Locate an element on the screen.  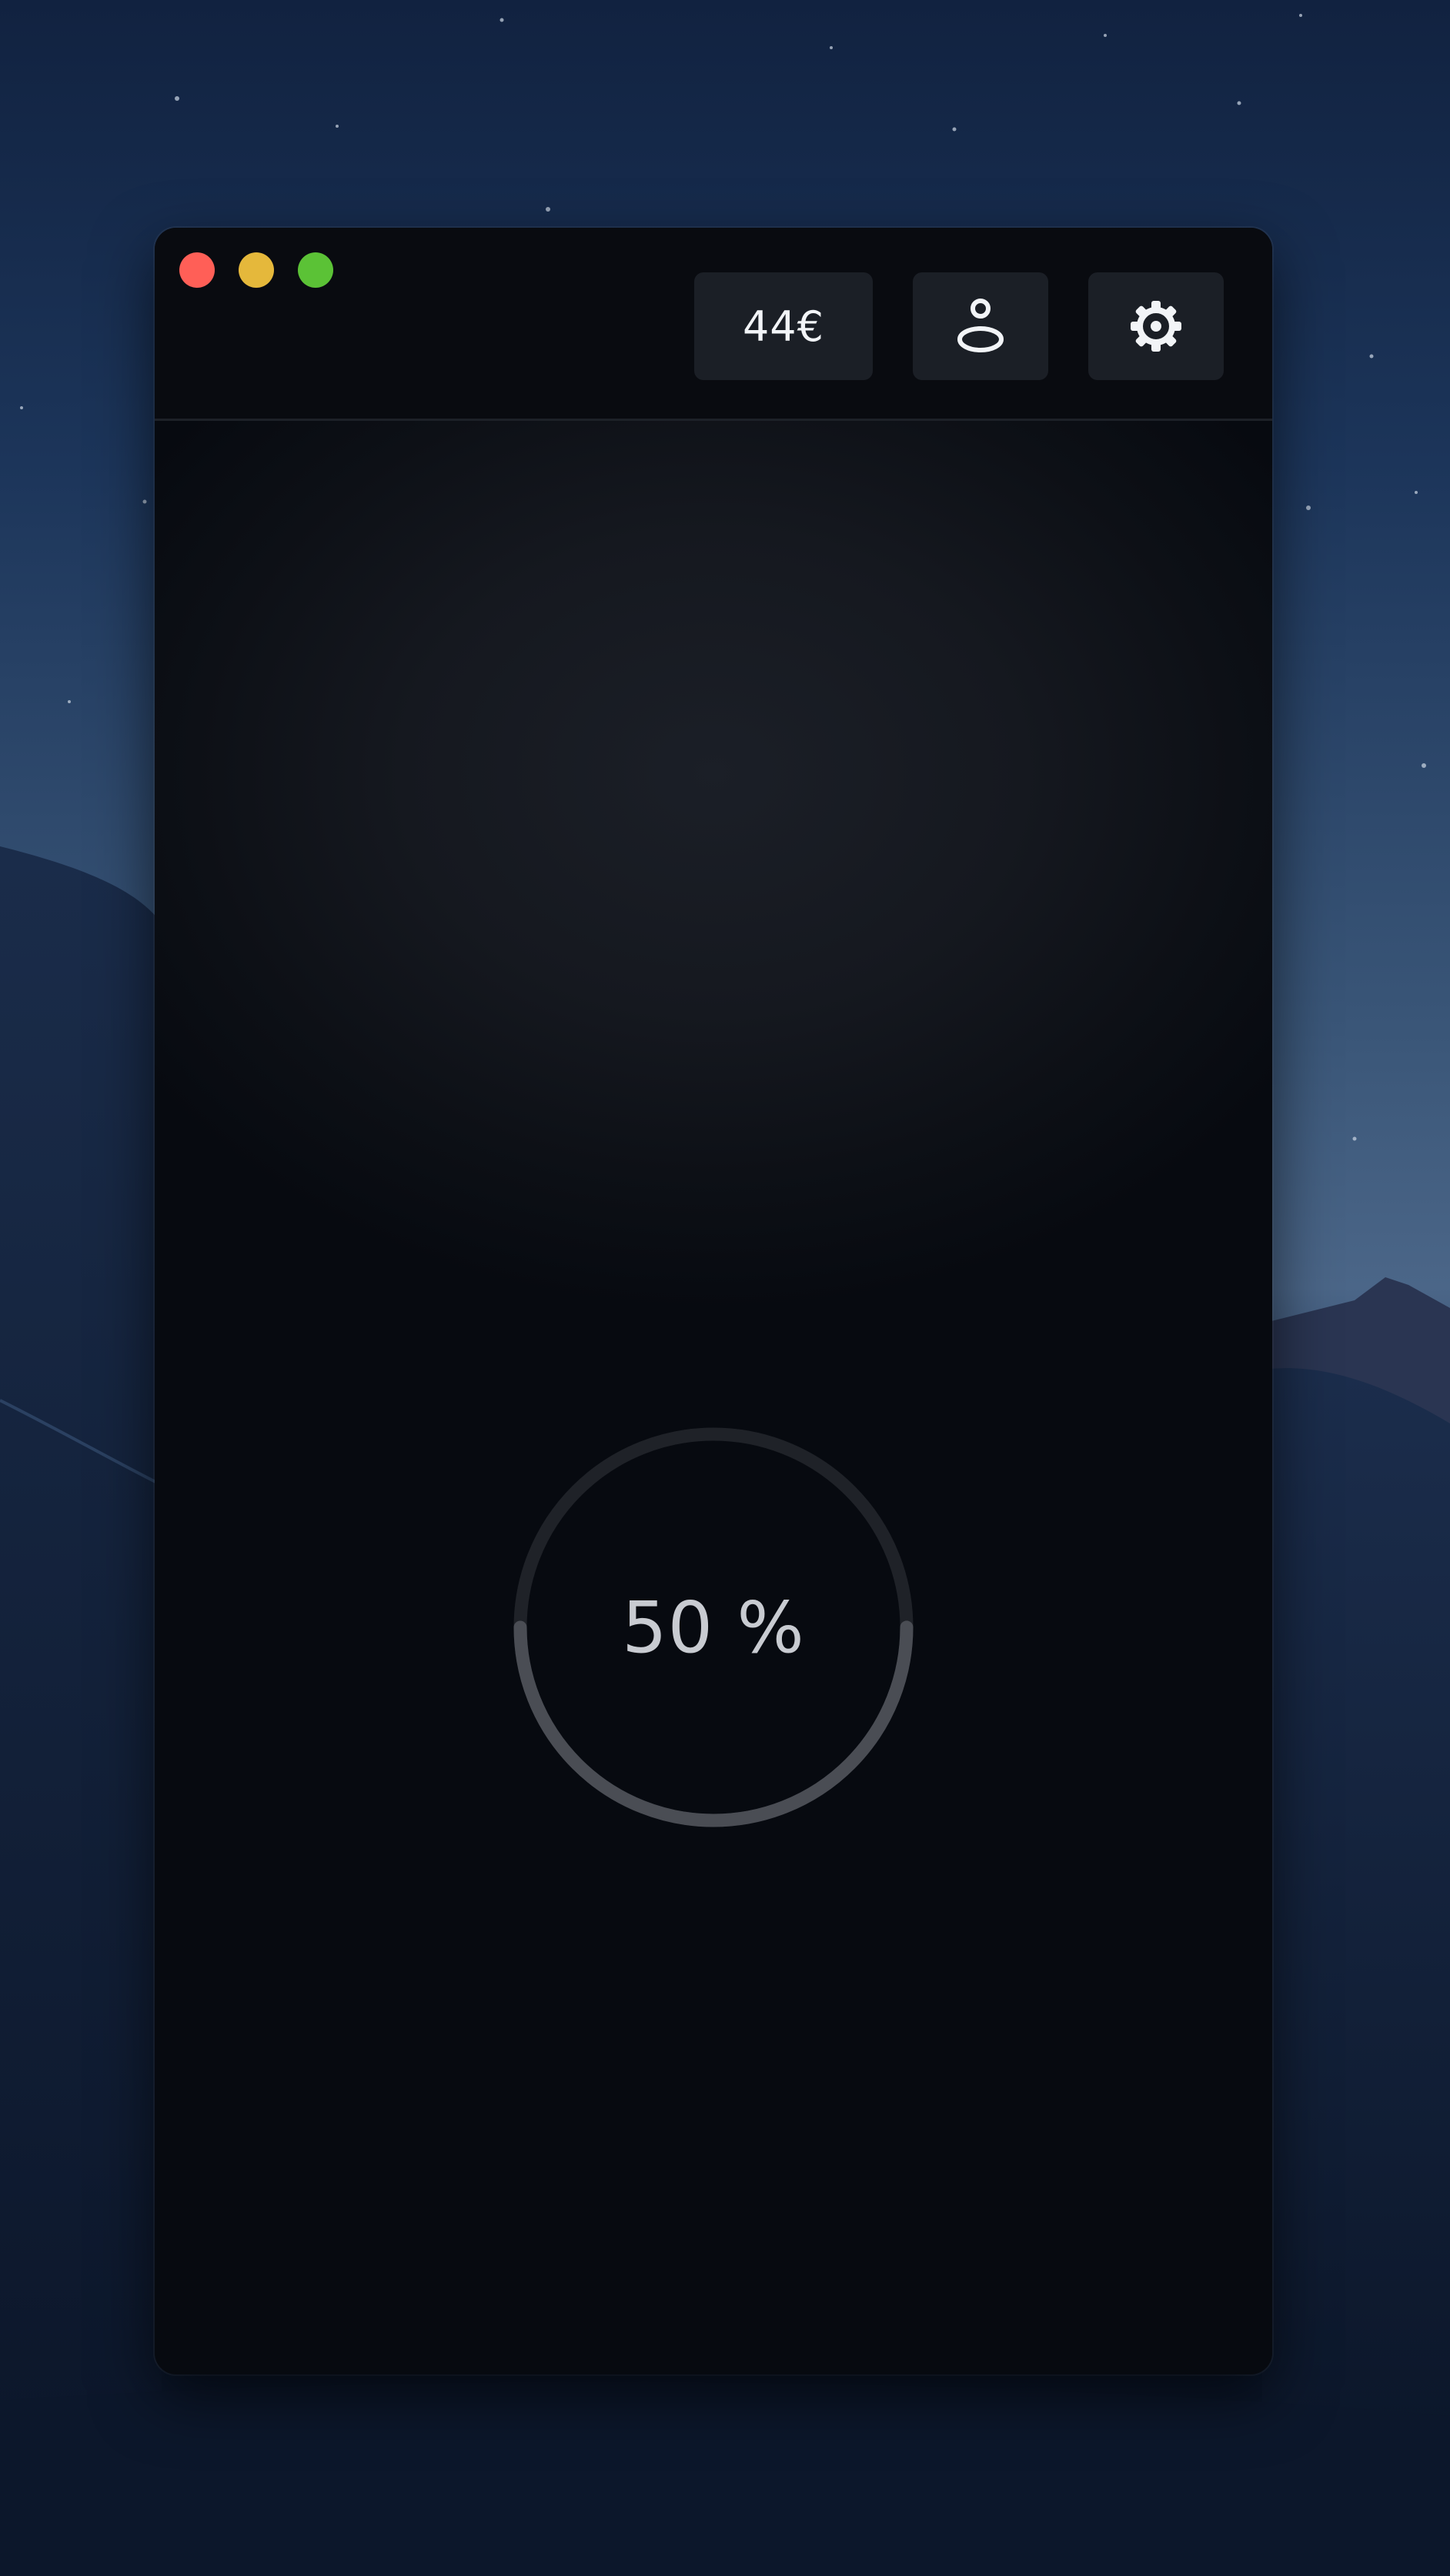
progress-label: 50 % is located at coordinates (713, 1628).